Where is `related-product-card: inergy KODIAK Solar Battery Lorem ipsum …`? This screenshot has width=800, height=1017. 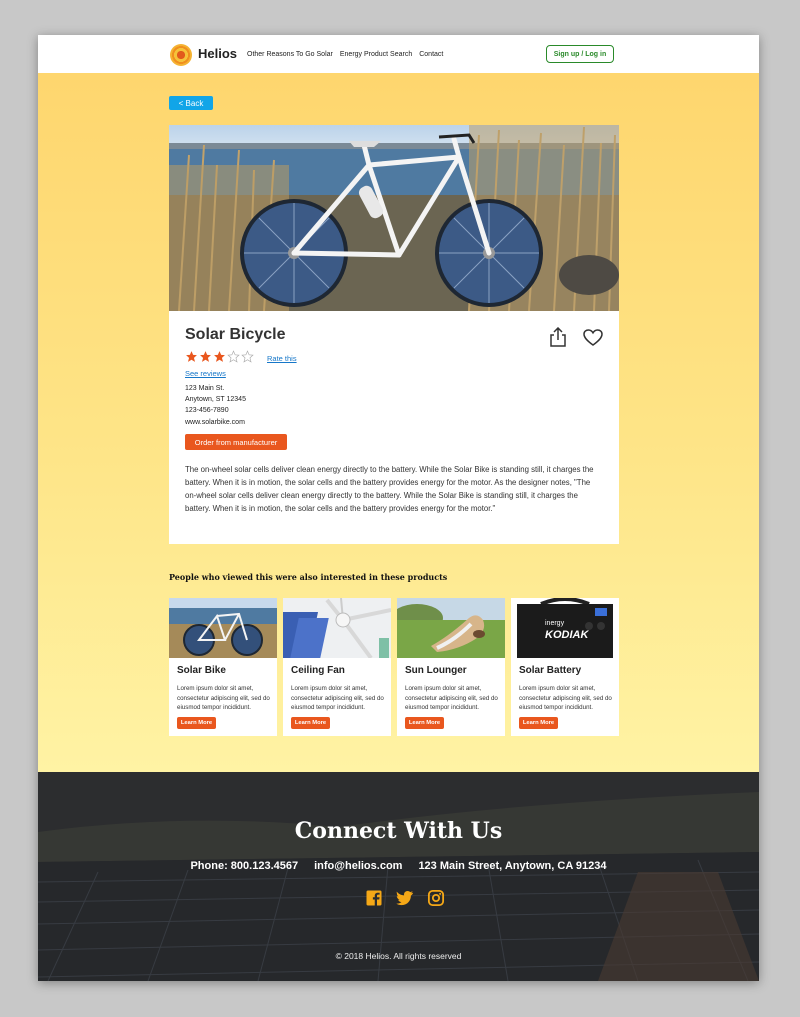 related-product-card: inergy KODIAK Solar Battery Lorem ipsum … is located at coordinates (565, 667).